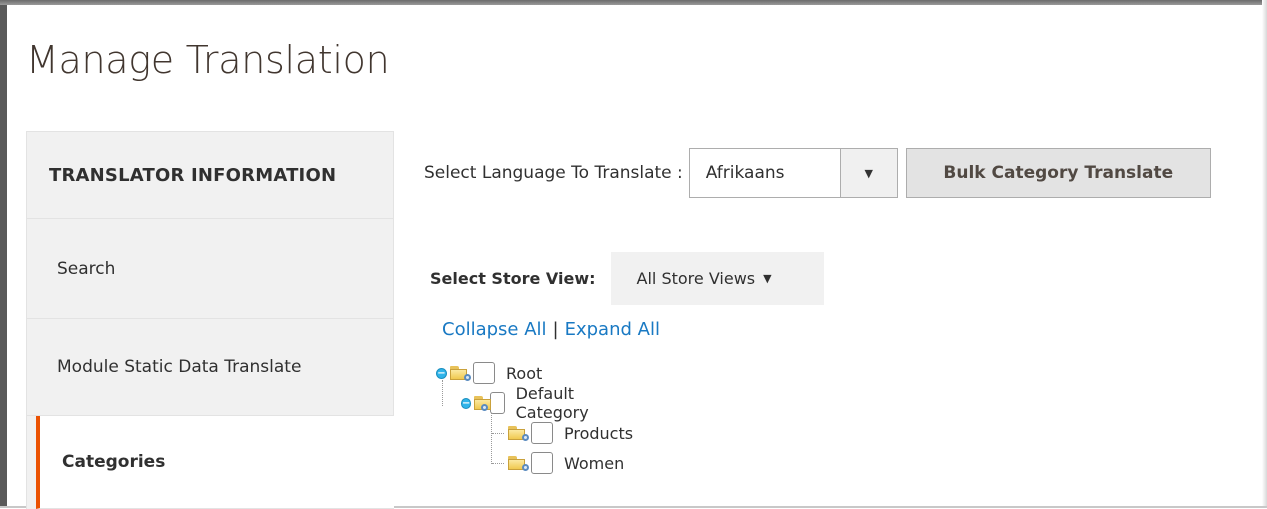 This screenshot has height=509, width=1267. I want to click on expand-all-link: Expand All, so click(612, 329).